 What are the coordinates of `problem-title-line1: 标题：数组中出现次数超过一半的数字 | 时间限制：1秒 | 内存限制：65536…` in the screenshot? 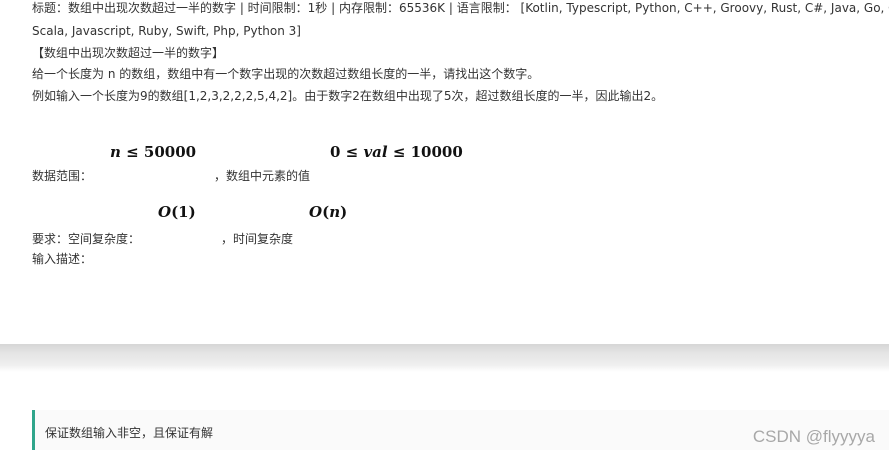 It's located at (460, 8).